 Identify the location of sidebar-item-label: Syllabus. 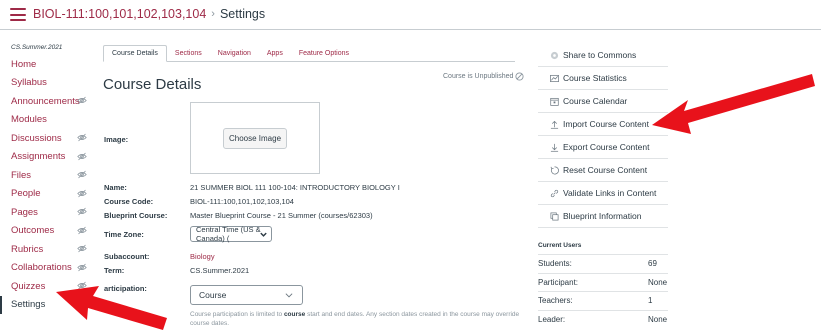
(29, 83).